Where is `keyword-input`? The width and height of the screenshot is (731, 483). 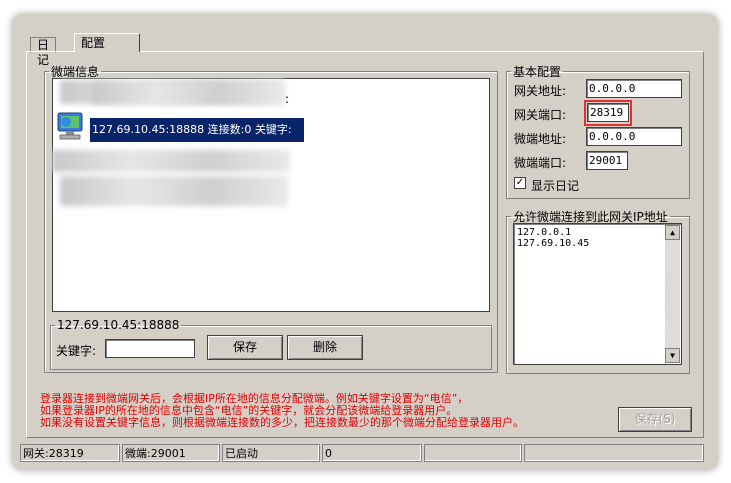 keyword-input is located at coordinates (150, 348).